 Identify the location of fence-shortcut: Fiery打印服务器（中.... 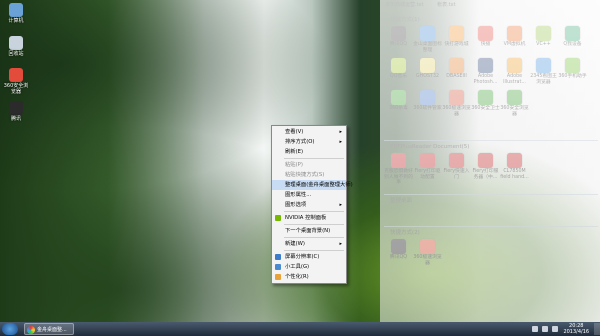
(485, 169).